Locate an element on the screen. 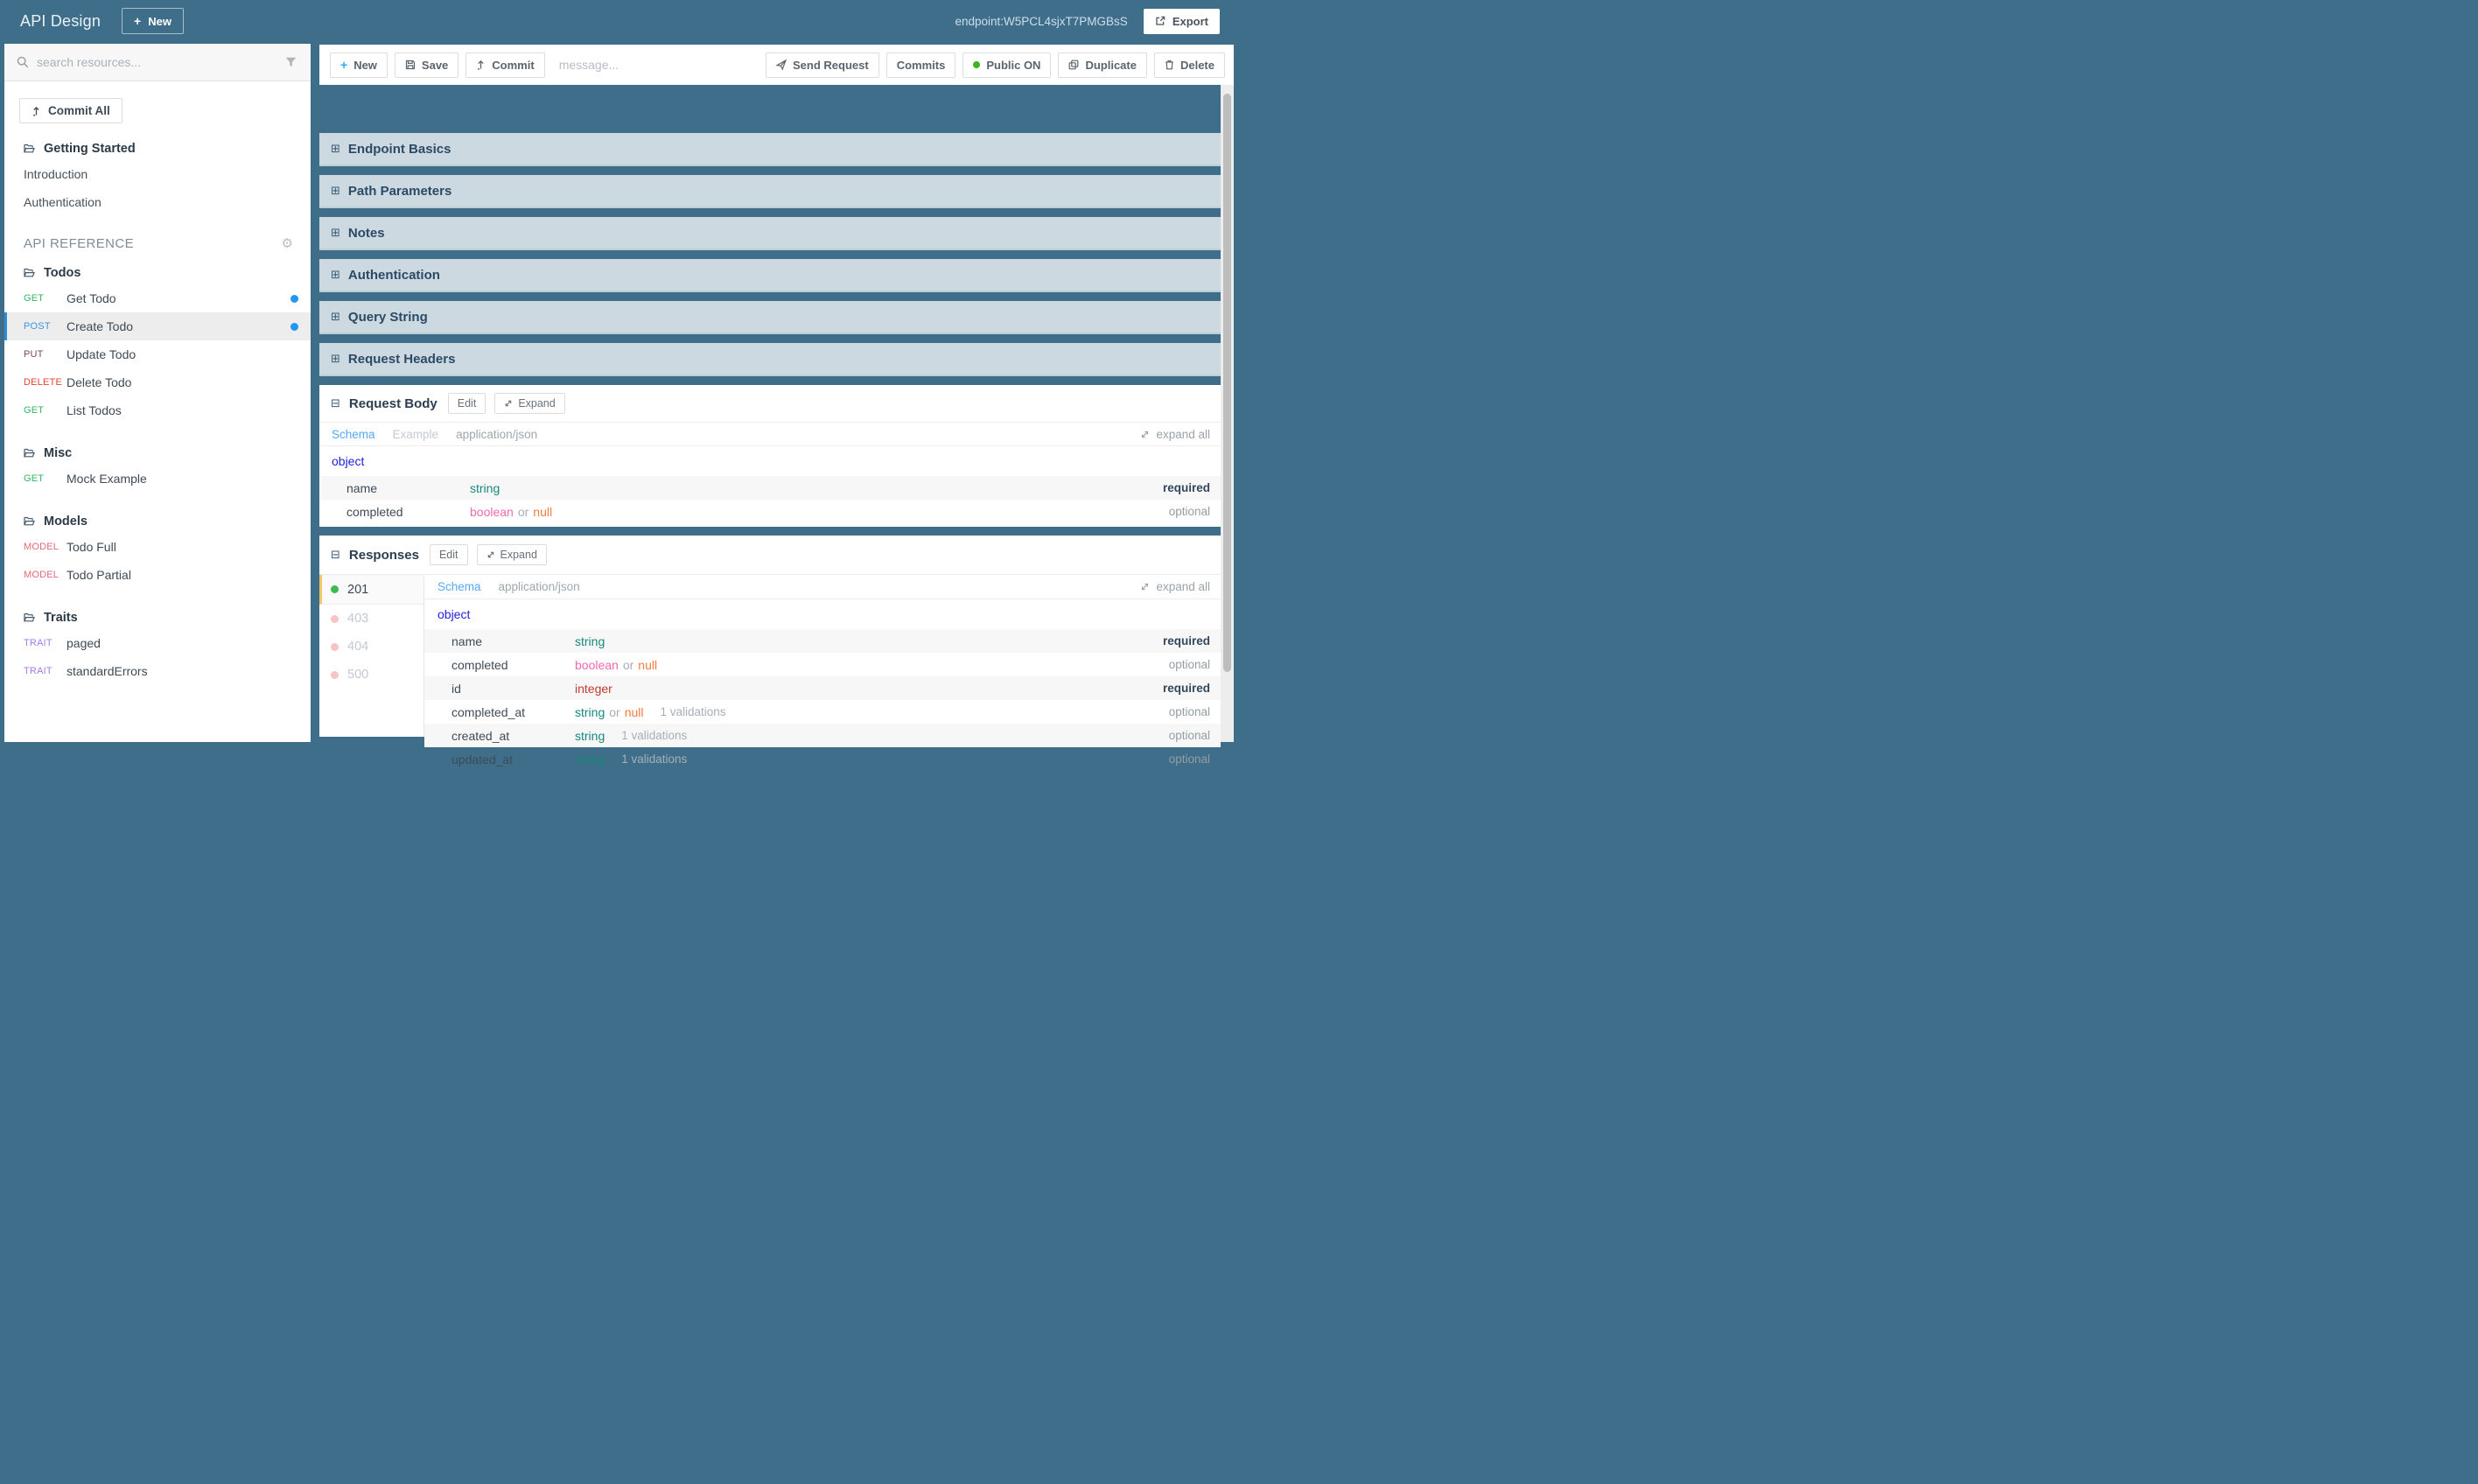  sidebar-group-title: Getting Started is located at coordinates (90, 149).